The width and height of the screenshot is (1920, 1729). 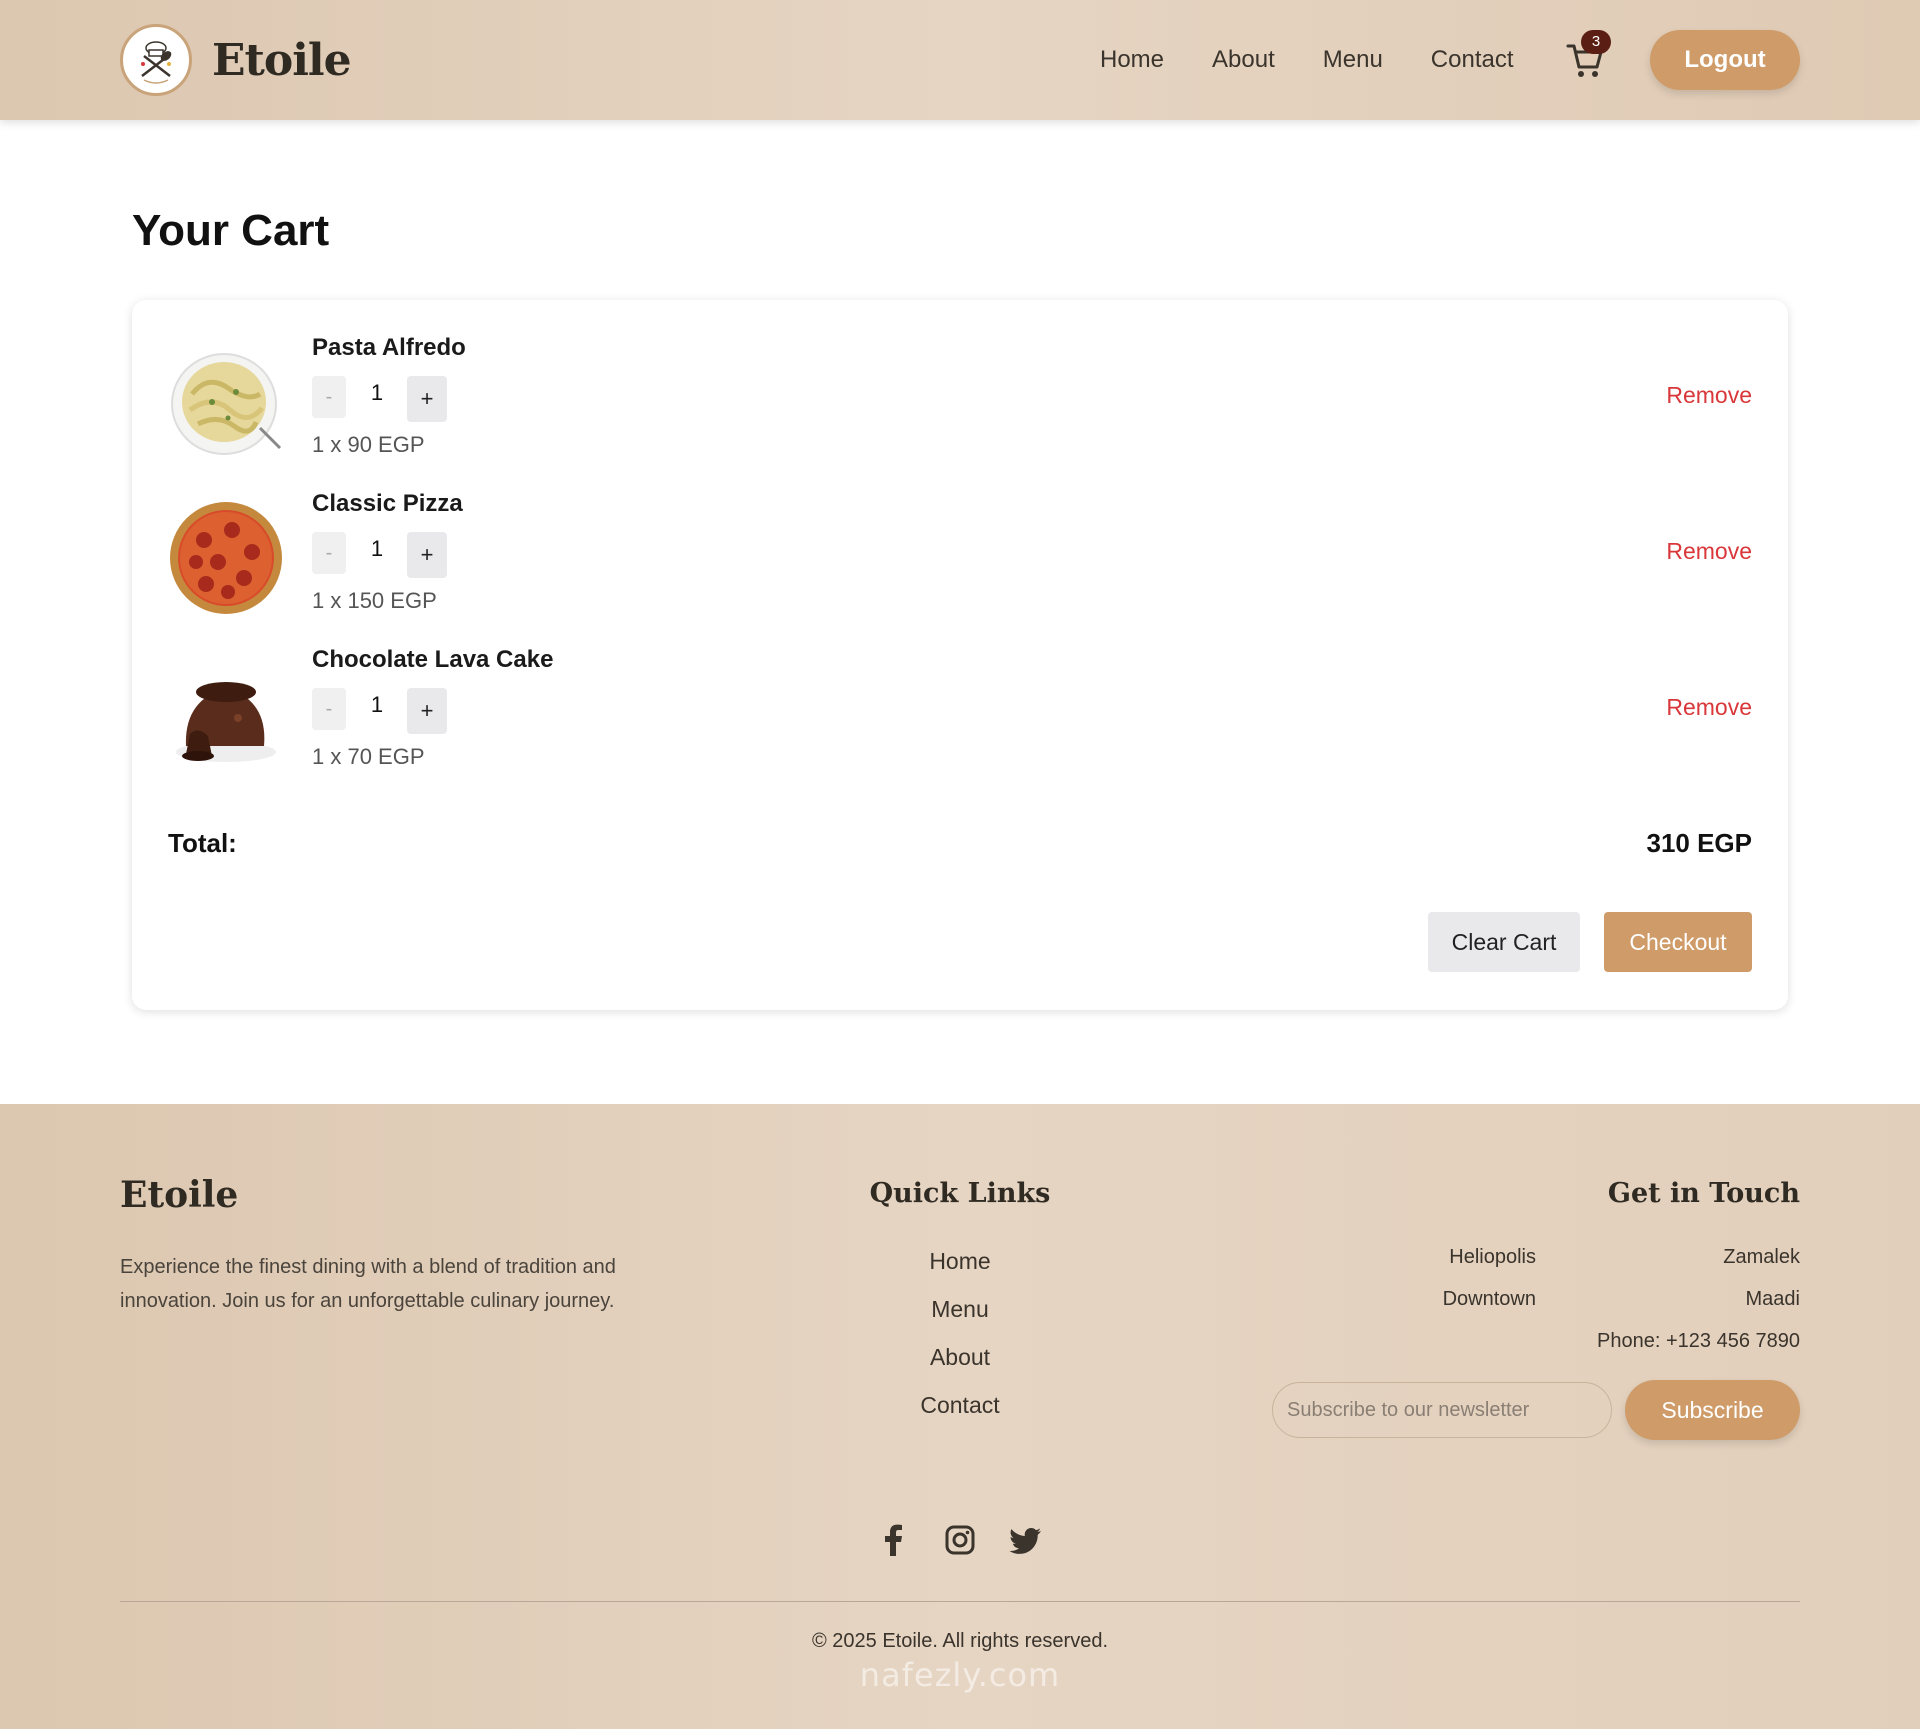 What do you see at coordinates (960, 1309) in the screenshot?
I see `footer-link-menu: Menu` at bounding box center [960, 1309].